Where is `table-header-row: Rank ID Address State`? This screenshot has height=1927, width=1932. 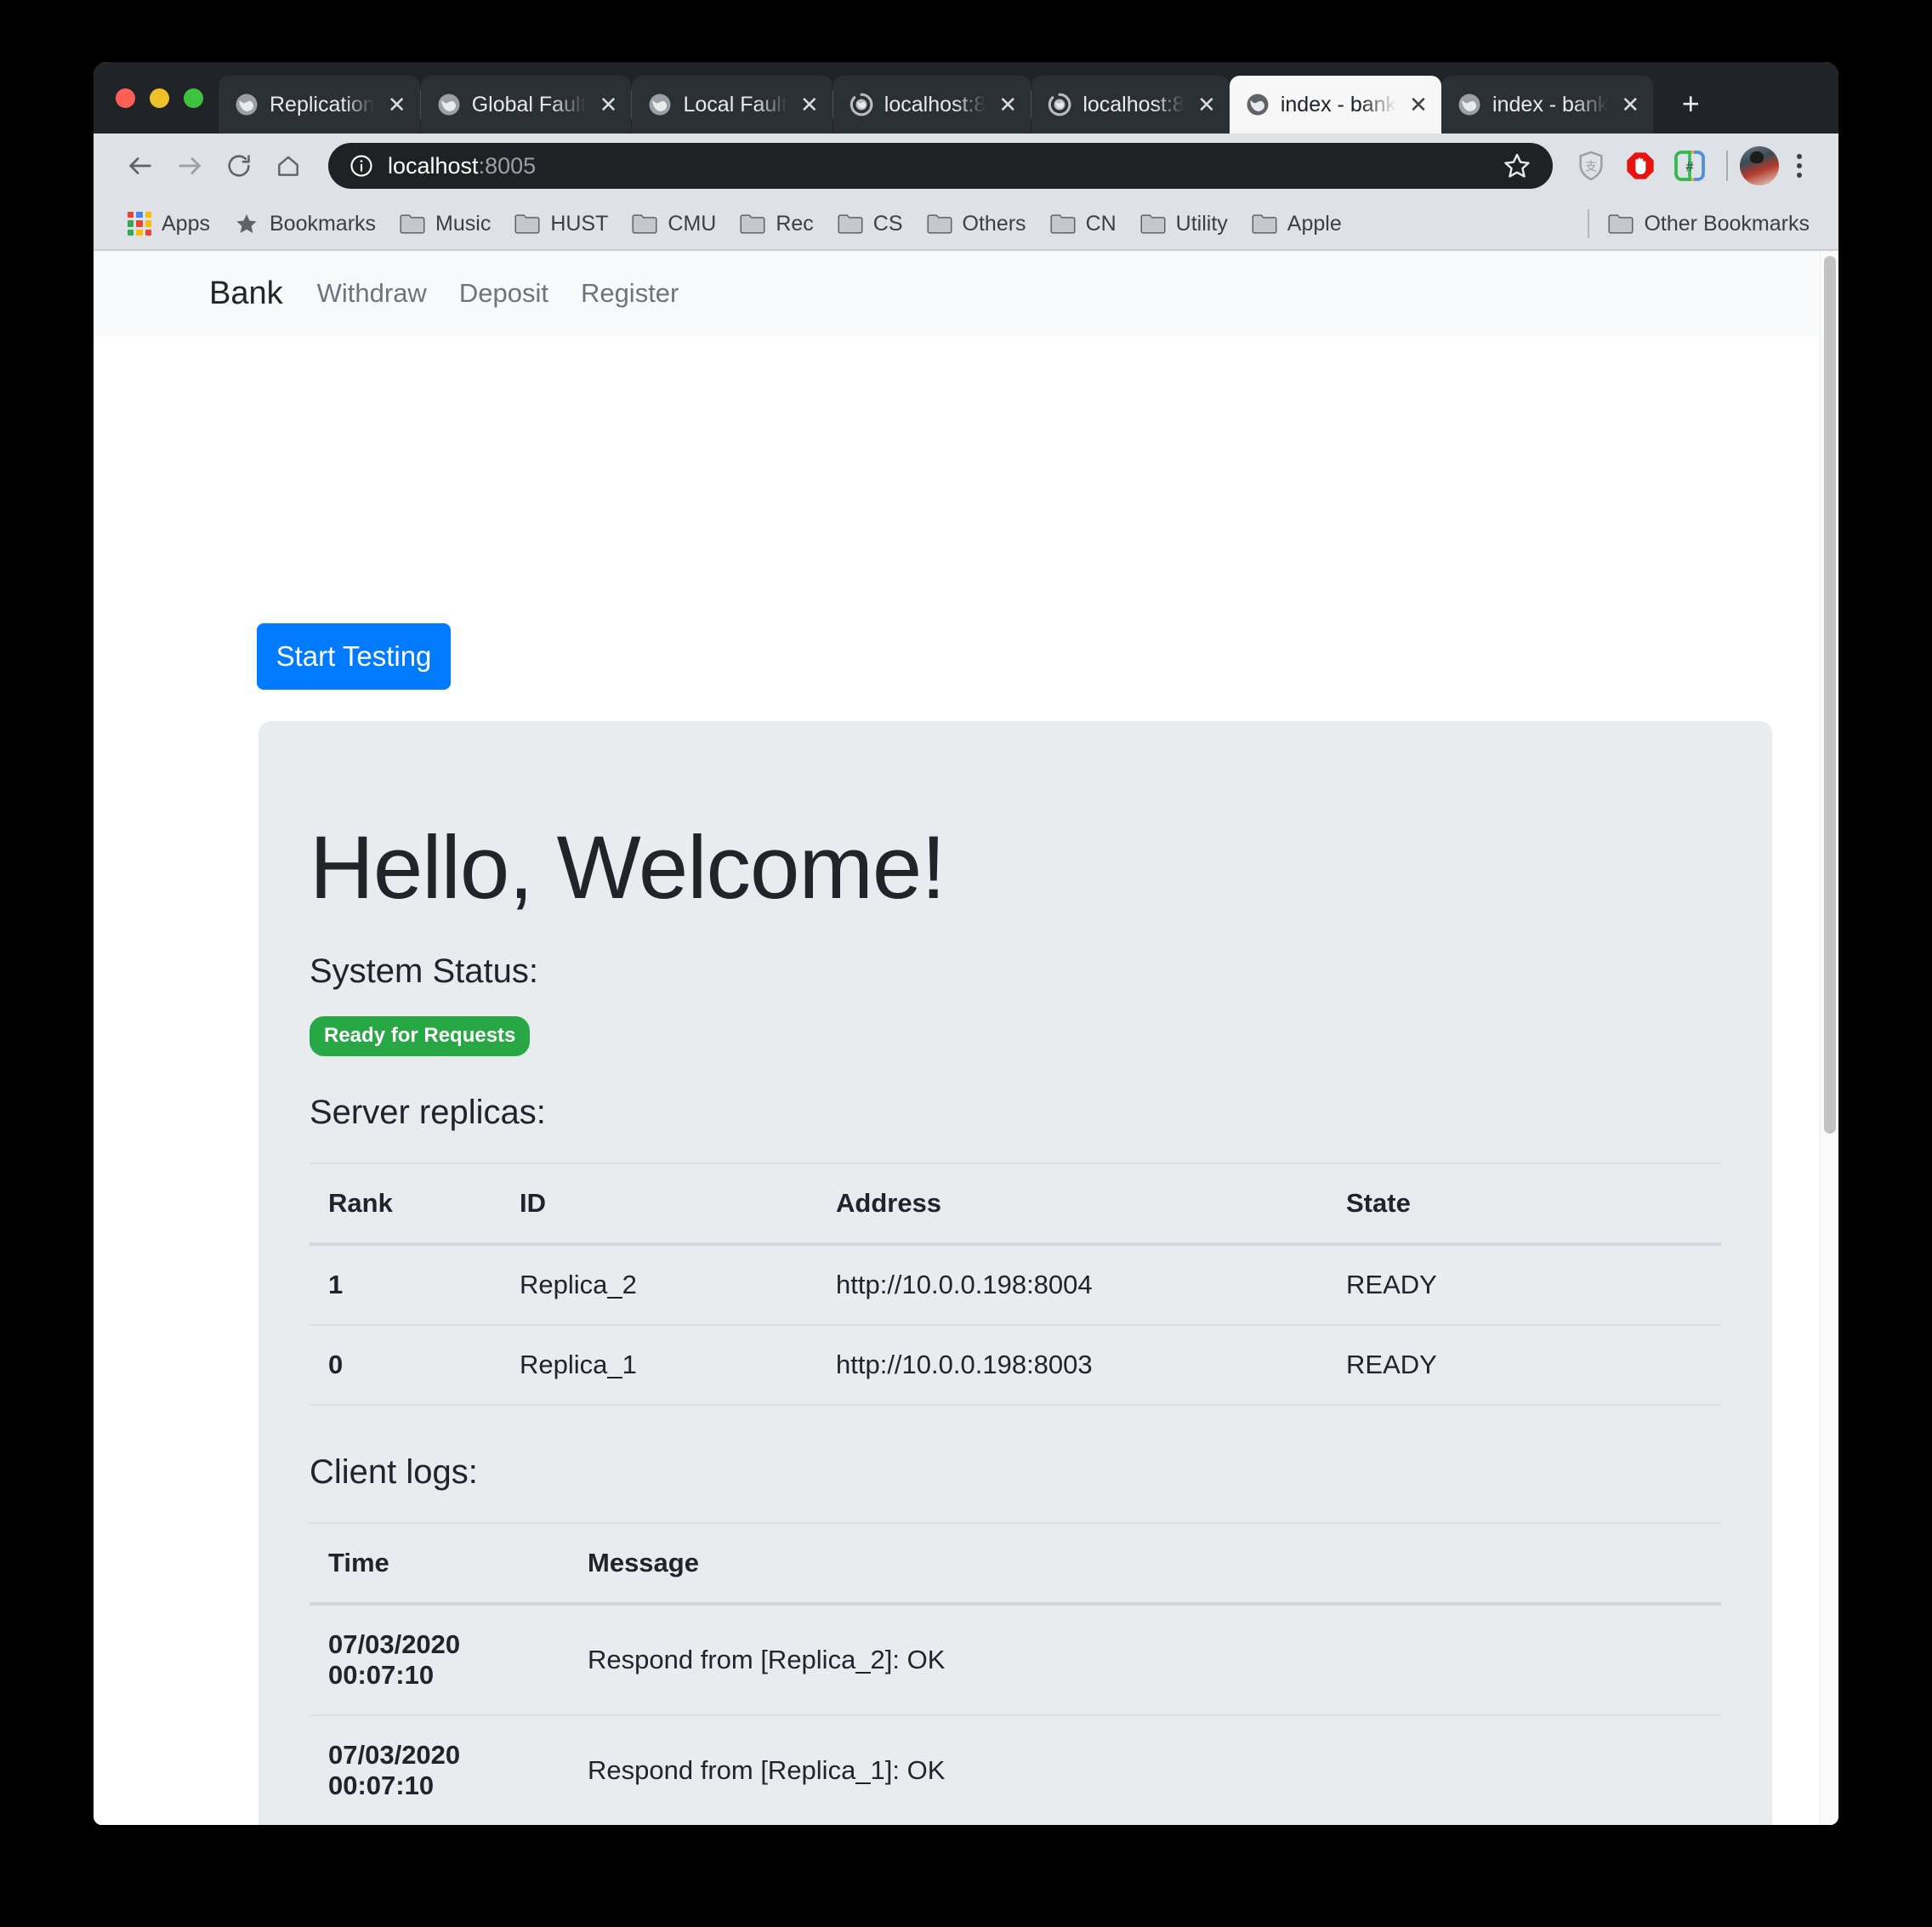
table-header-row: Rank ID Address State is located at coordinates (1015, 1204).